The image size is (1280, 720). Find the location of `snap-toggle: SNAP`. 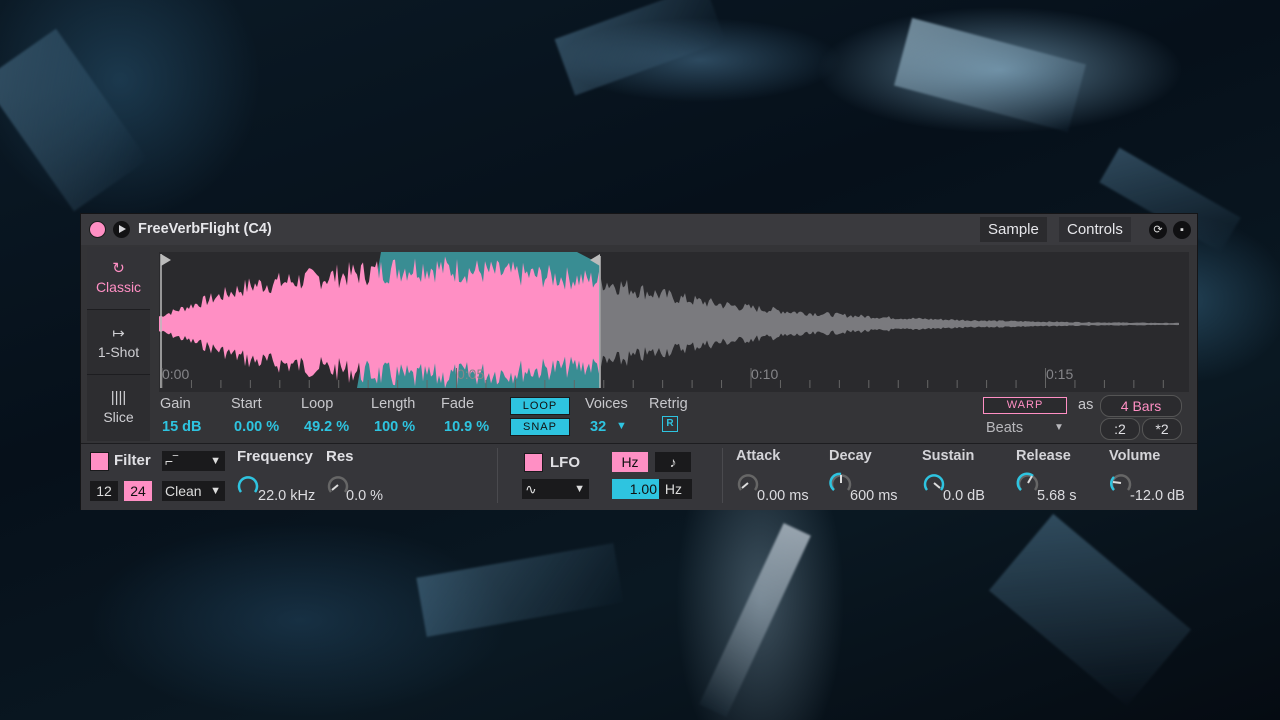

snap-toggle: SNAP is located at coordinates (540, 427).